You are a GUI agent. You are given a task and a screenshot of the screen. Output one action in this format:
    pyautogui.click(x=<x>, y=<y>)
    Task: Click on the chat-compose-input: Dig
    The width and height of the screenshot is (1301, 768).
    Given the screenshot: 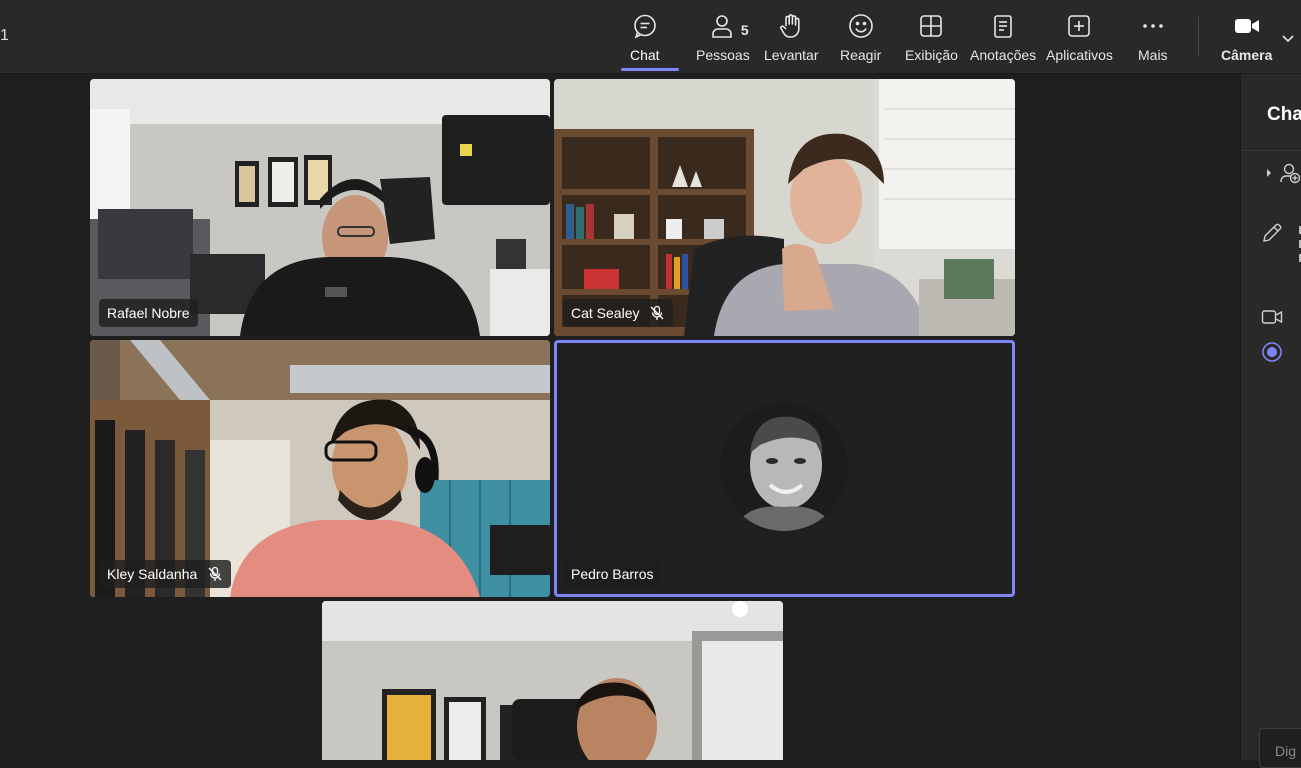 What is the action you would take?
    pyautogui.click(x=1280, y=748)
    